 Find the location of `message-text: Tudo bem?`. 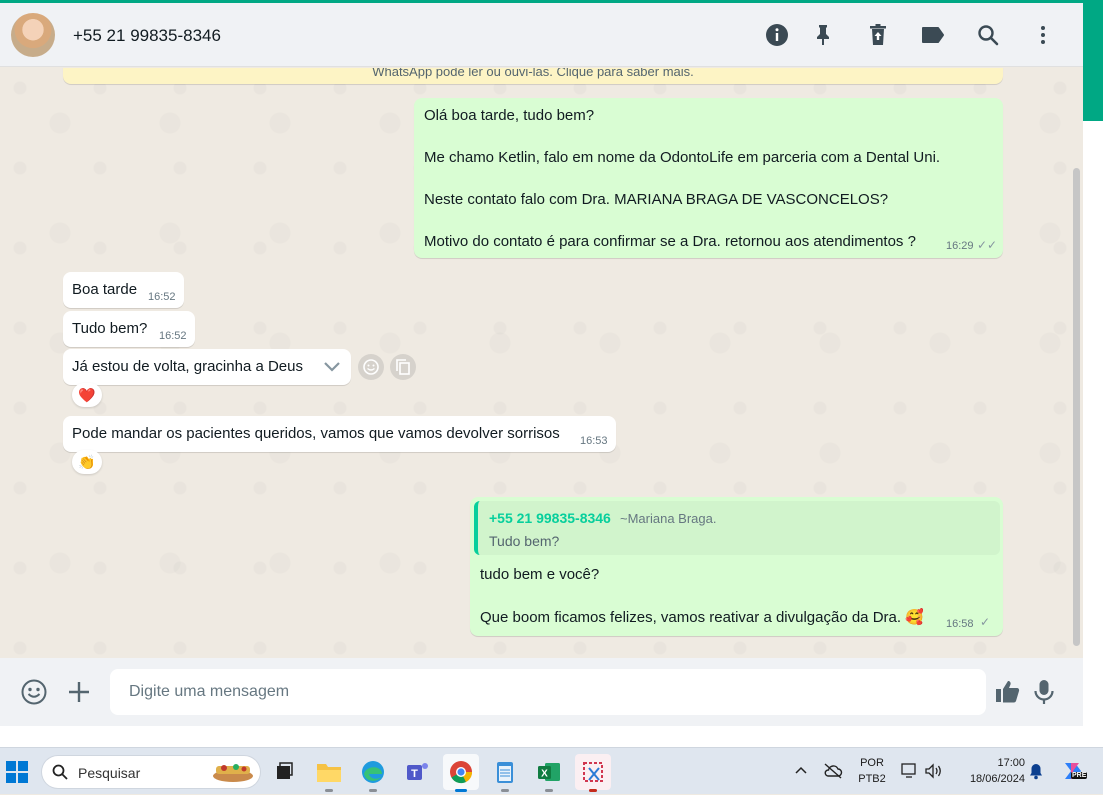

message-text: Tudo bem? is located at coordinates (110, 328).